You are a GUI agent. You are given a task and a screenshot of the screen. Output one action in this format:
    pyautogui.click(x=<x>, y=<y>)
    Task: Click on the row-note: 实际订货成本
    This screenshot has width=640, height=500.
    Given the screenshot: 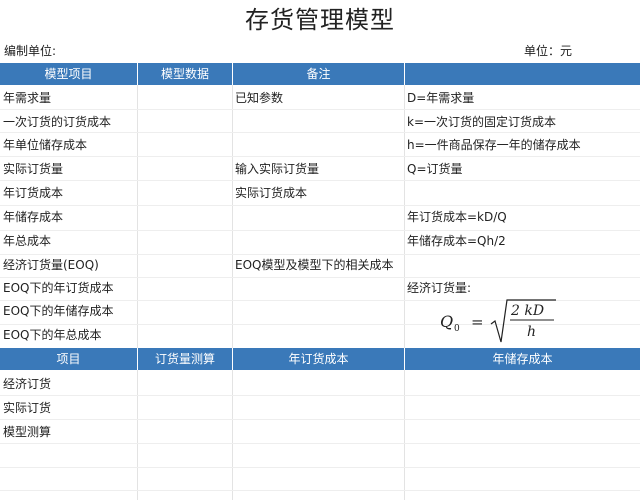 What is the action you would take?
    pyautogui.click(x=271, y=193)
    